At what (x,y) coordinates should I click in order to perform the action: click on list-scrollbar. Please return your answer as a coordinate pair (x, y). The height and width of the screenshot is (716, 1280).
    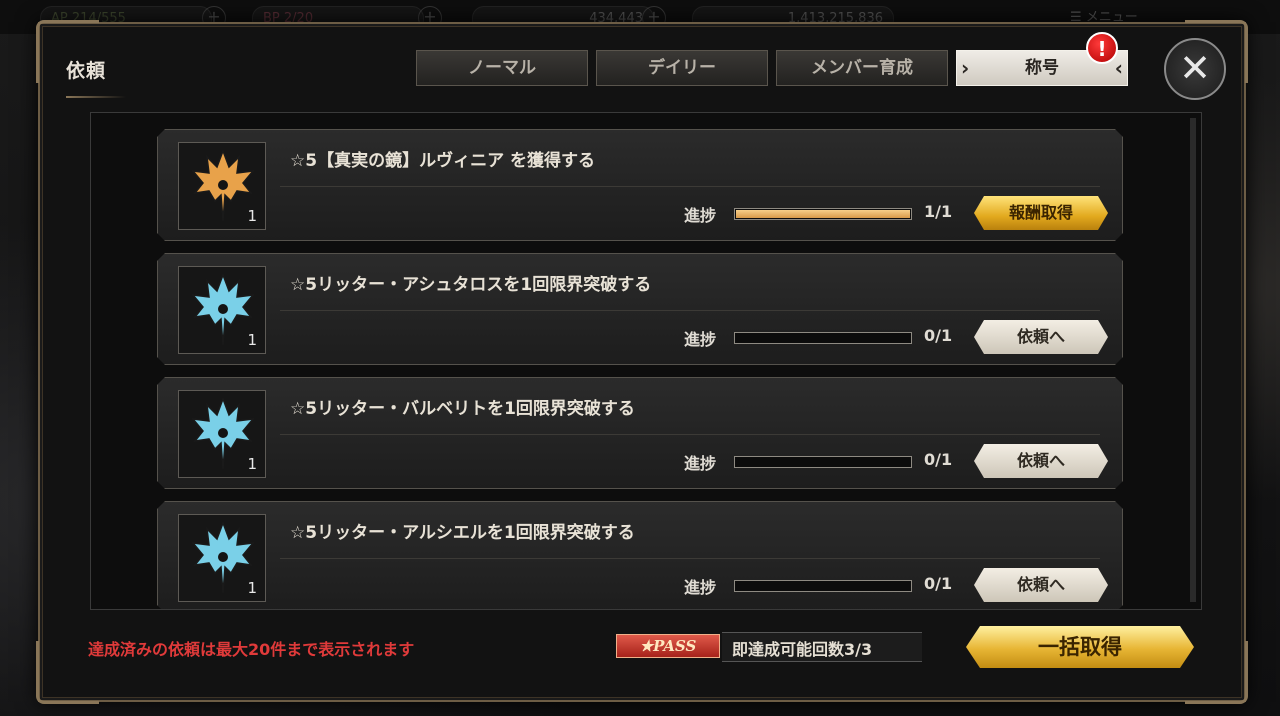
    Looking at the image, I should click on (1193, 360).